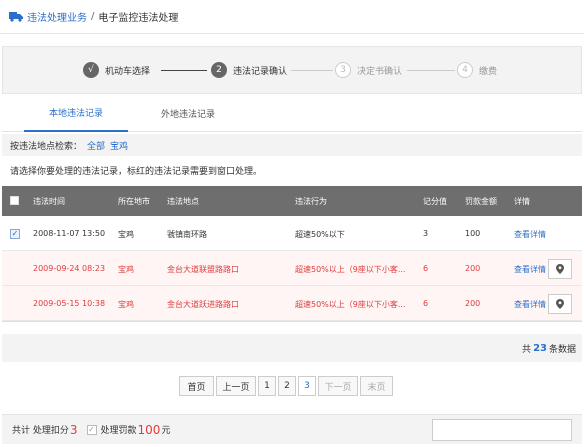 The width and height of the screenshot is (584, 447). Describe the element at coordinates (527, 349) in the screenshot. I see `count-prefix: 共` at that location.